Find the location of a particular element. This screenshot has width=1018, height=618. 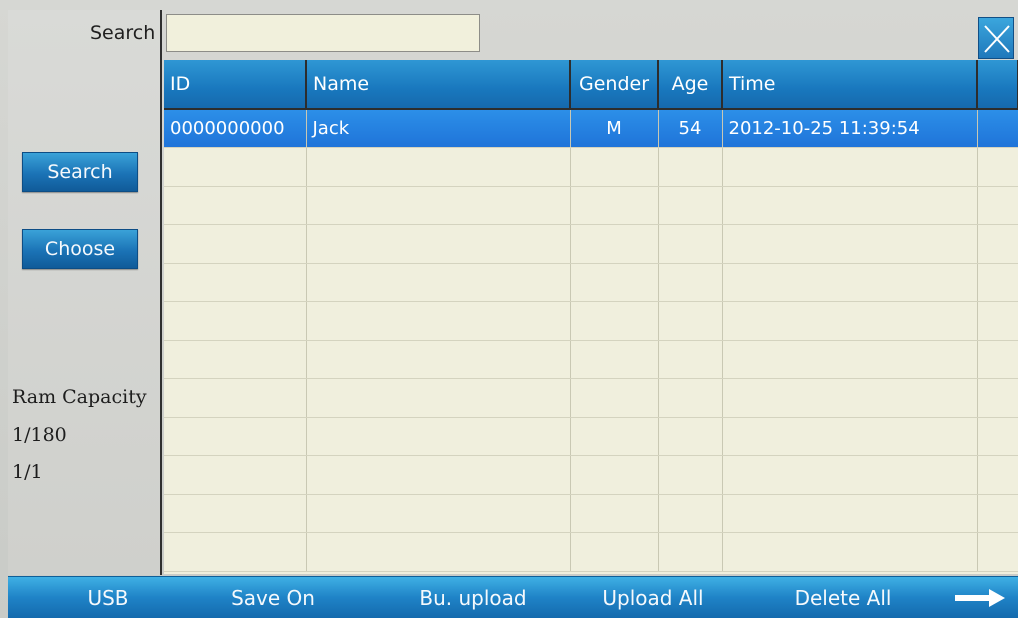

header-name: Name is located at coordinates (438, 85).